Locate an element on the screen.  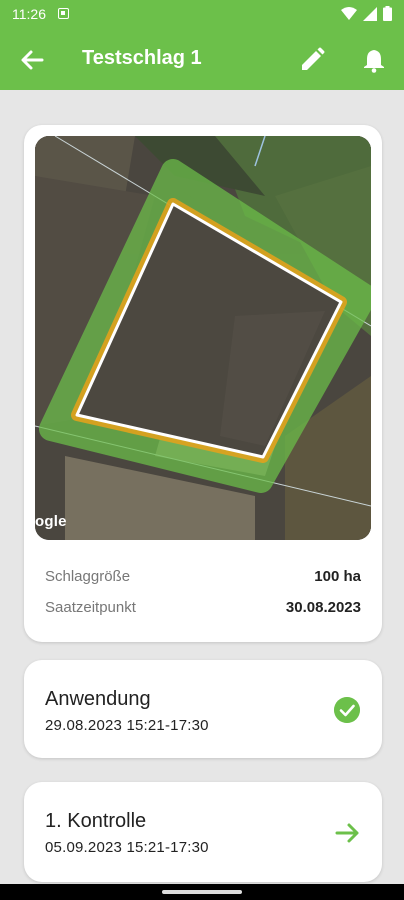
application-card: Anwendung 29.08.2023 15:21-17:30 is located at coordinates (203, 709).